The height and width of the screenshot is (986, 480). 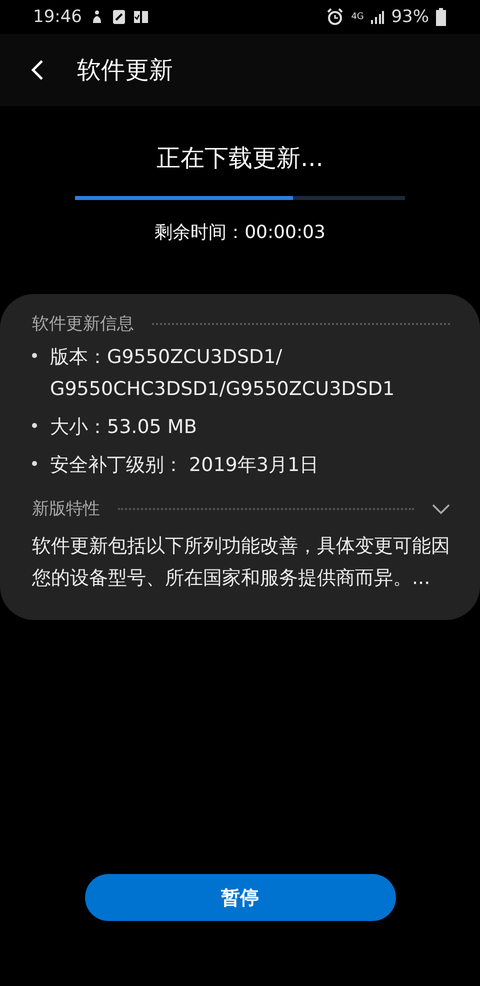 I want to click on page-title: 软件更新, so click(x=125, y=70).